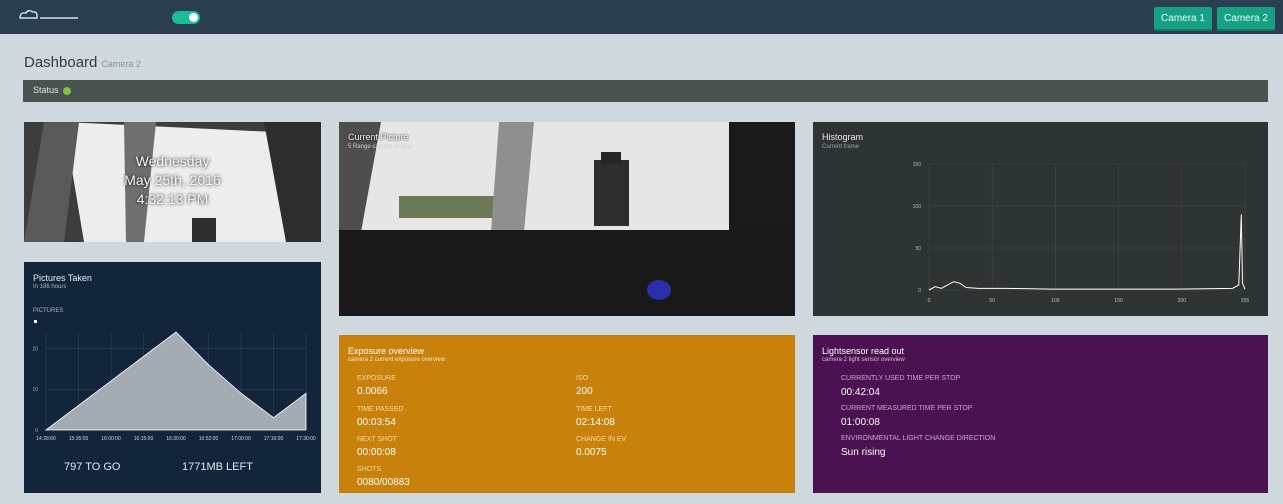  Describe the element at coordinates (111, 439) in the screenshot. I see `pictures-x-tick: 16:00:00` at that location.